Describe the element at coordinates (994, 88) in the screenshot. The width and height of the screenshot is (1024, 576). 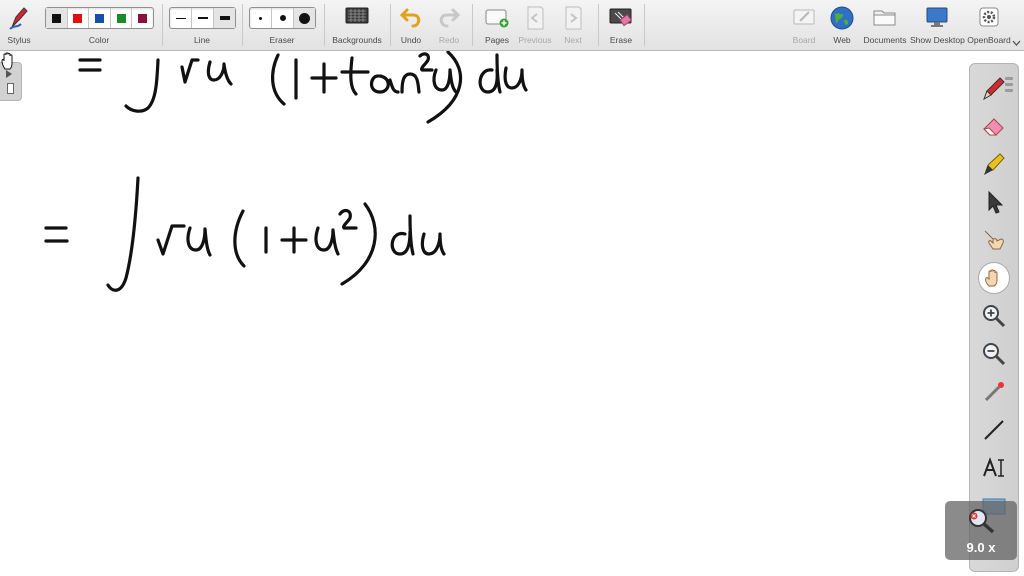
I see `pen-tool-button` at that location.